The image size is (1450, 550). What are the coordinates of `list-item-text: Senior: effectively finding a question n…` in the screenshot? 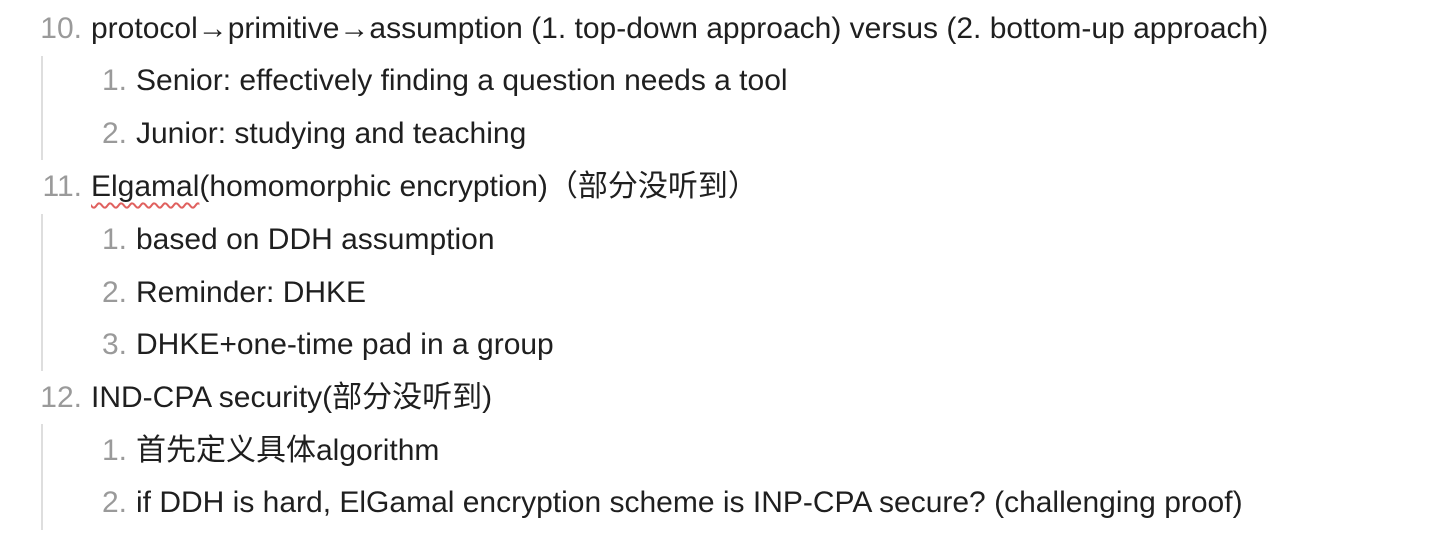 It's located at (462, 81).